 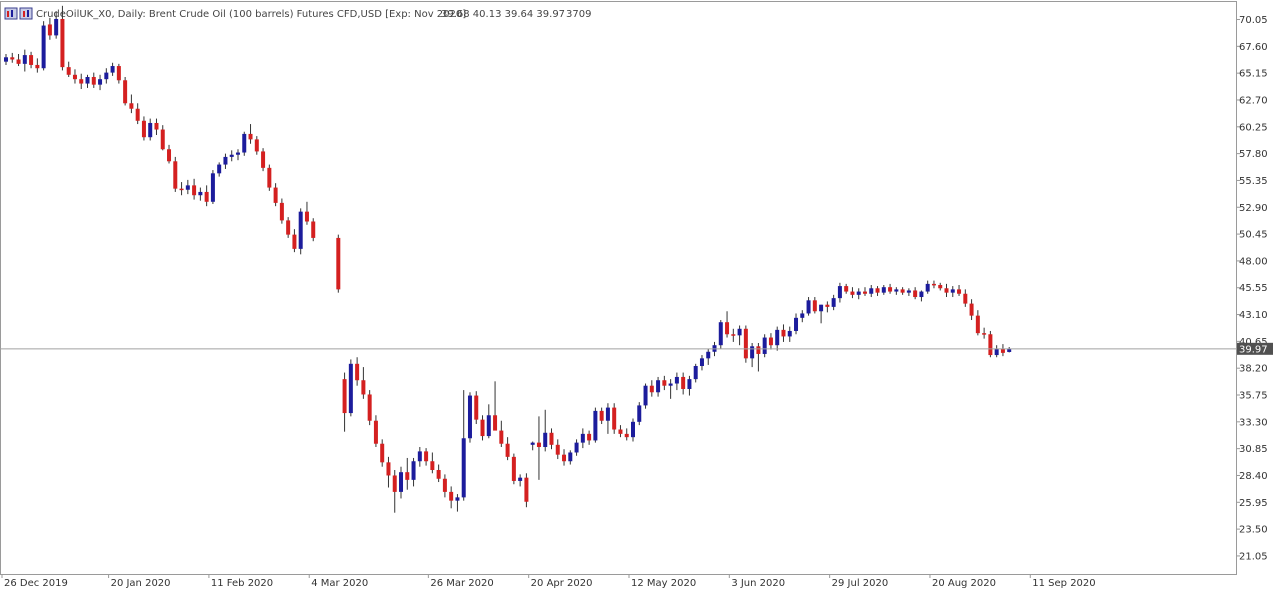 I want to click on chart-volume-value: 3709, so click(x=578, y=14).